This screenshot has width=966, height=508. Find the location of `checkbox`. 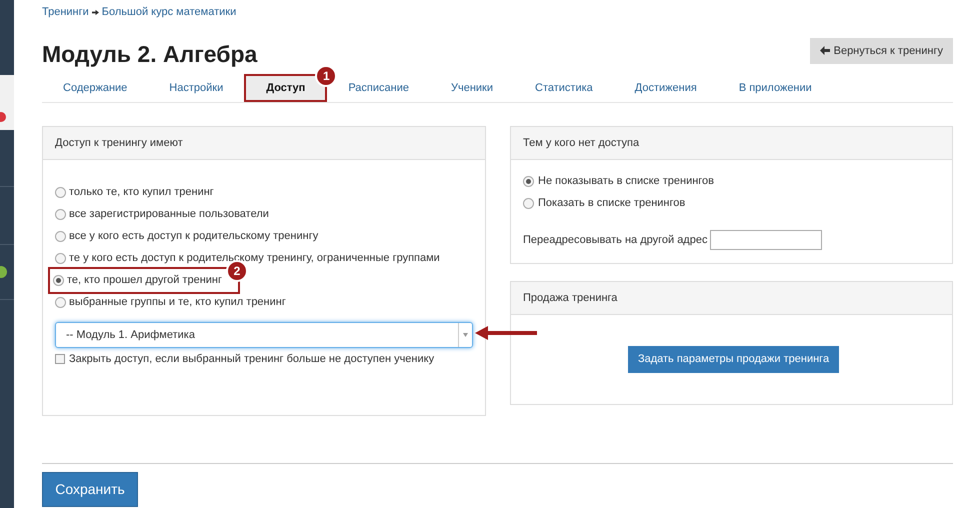

checkbox is located at coordinates (60, 359).